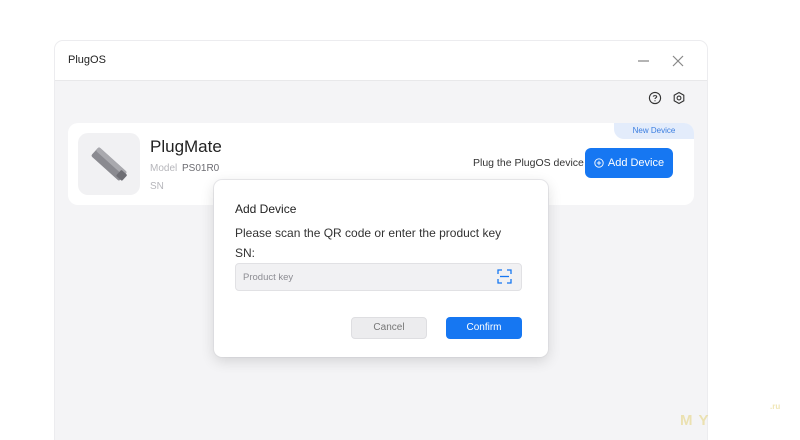 The image size is (800, 440). I want to click on watermark-text: MY, so click(697, 420).